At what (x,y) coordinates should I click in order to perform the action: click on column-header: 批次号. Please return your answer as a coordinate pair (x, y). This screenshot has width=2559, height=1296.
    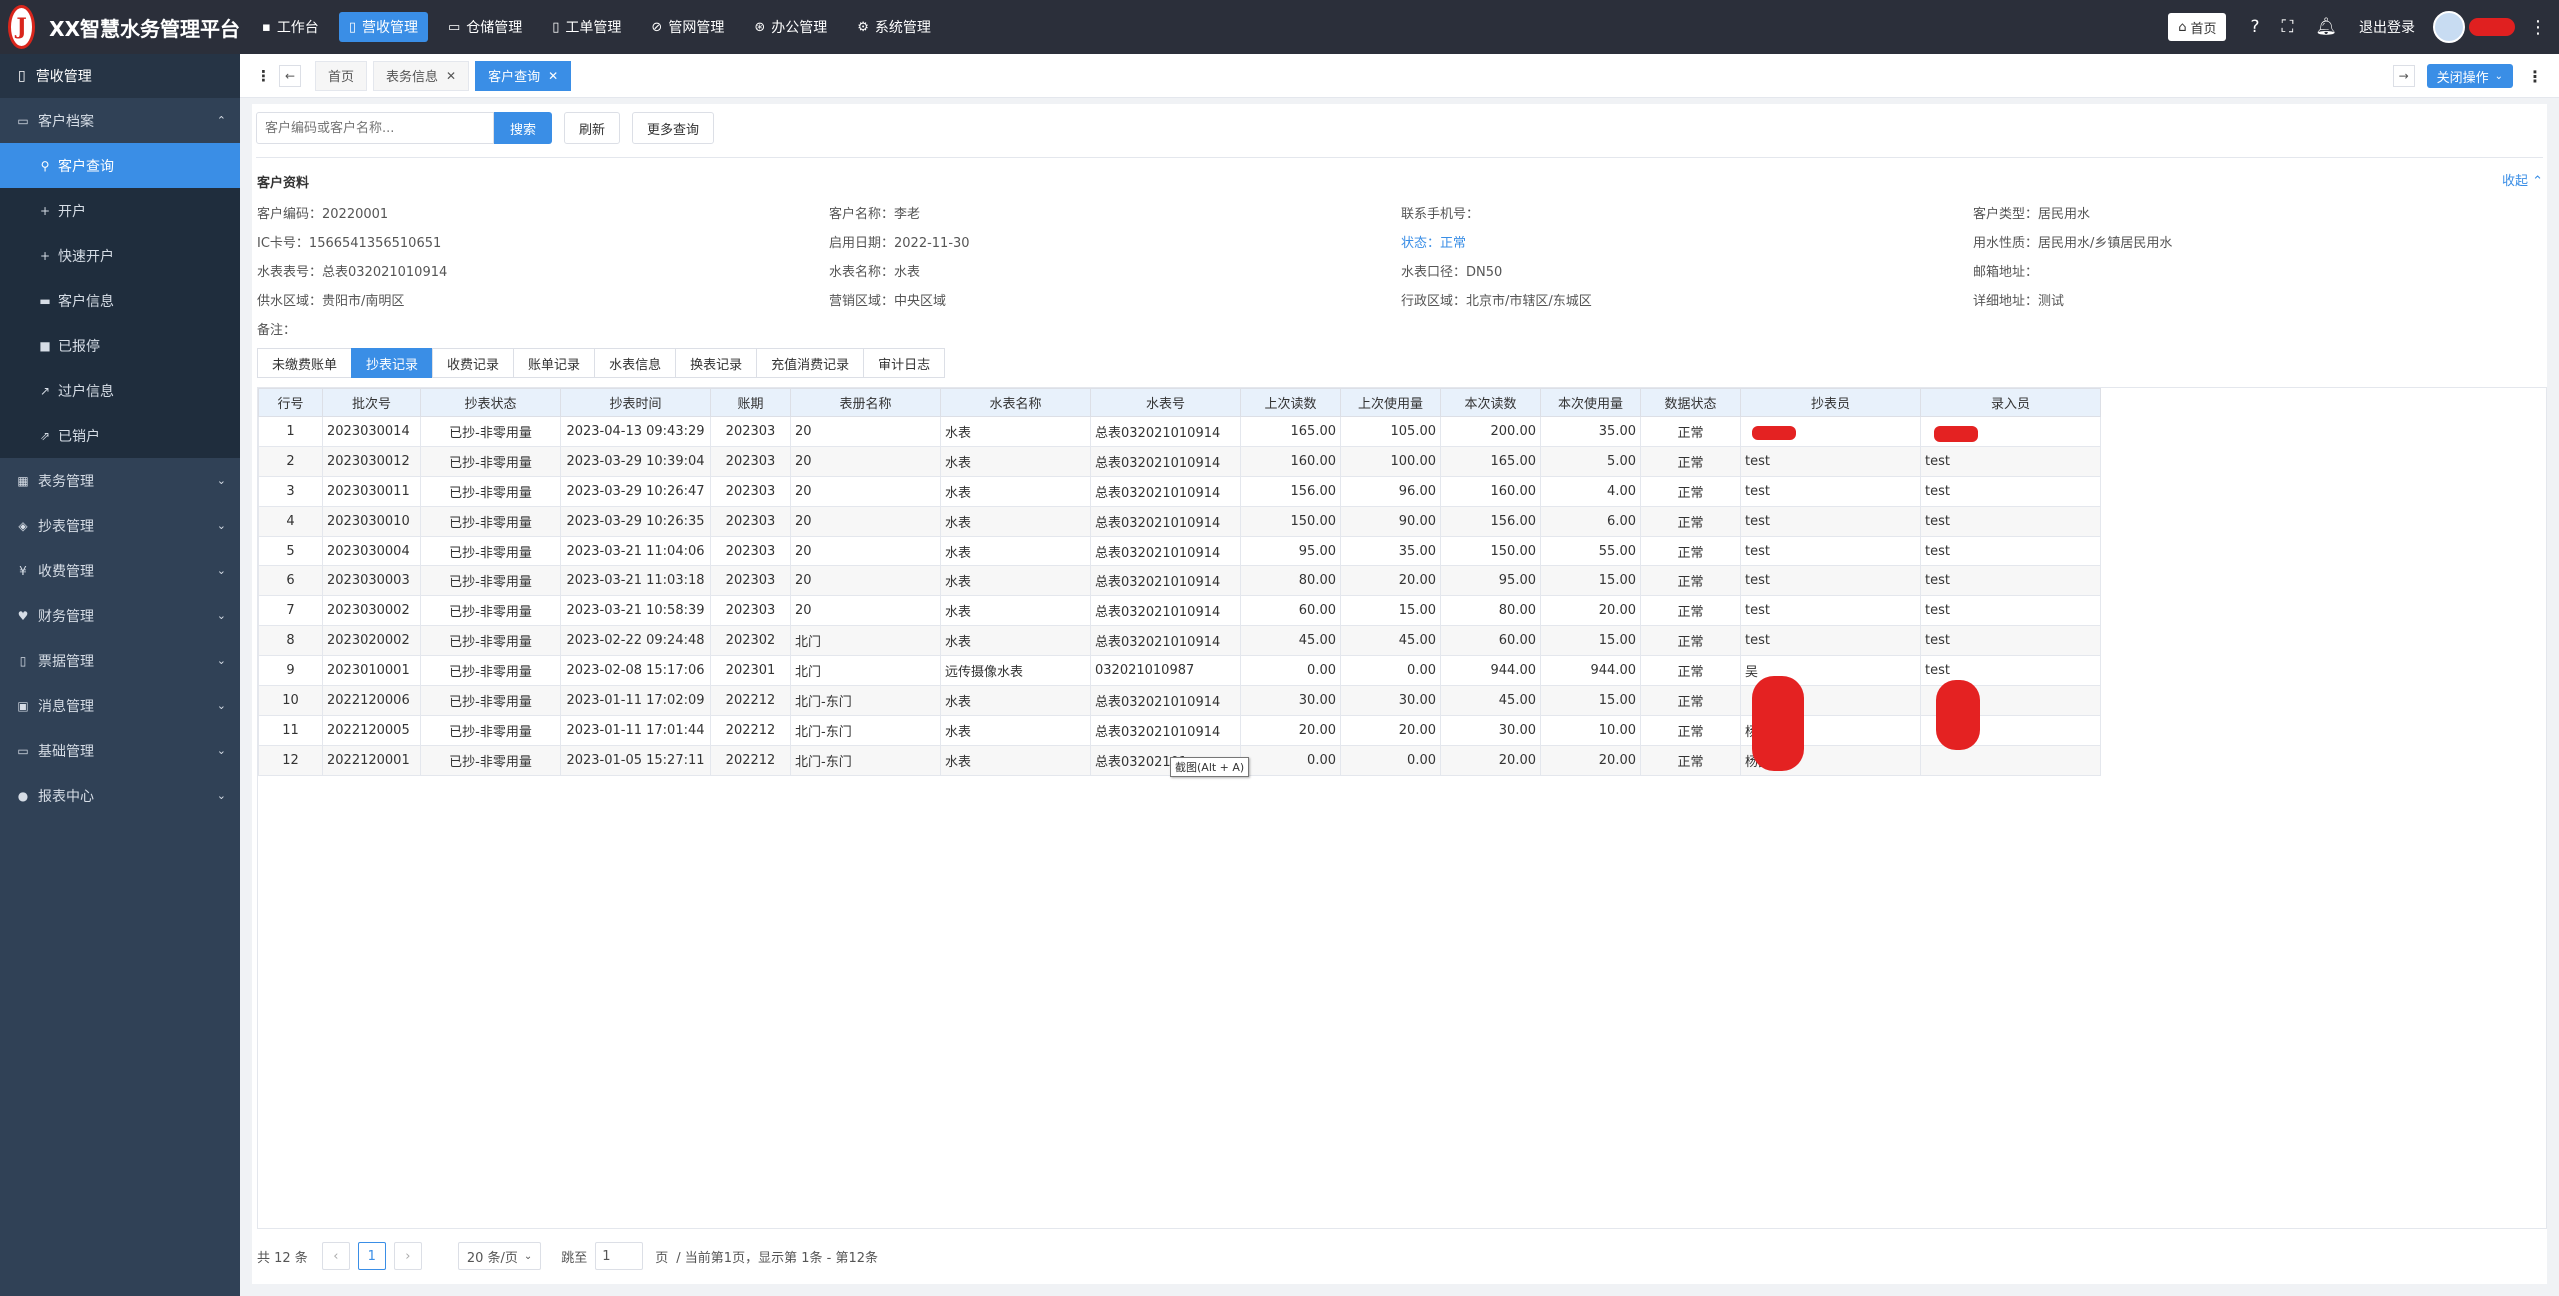
    Looking at the image, I should click on (371, 402).